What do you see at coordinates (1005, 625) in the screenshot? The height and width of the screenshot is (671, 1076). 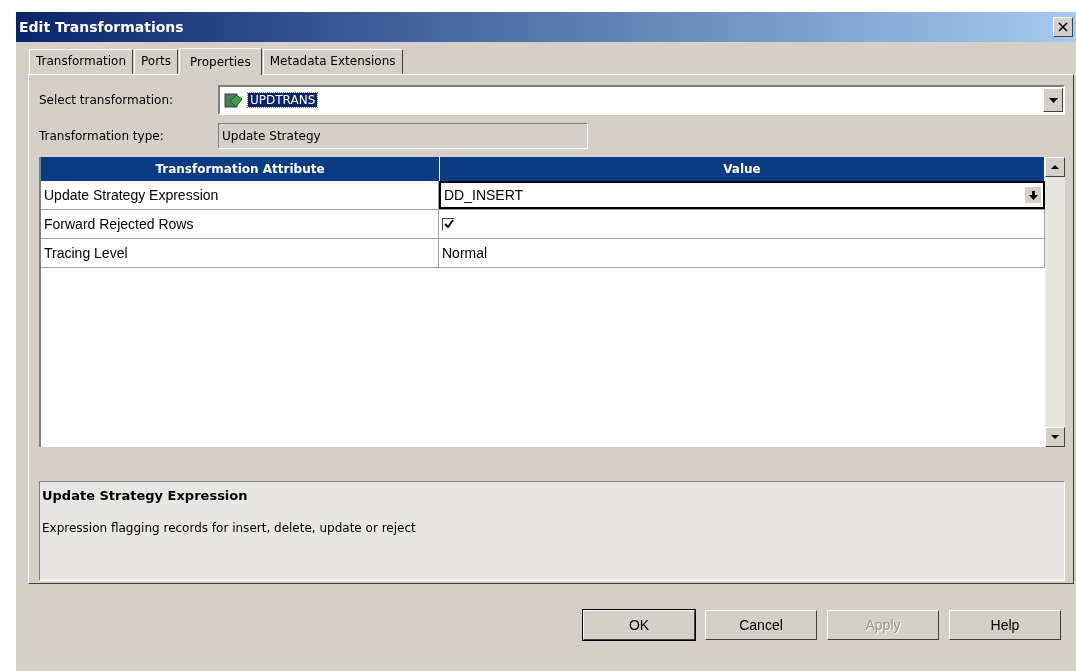 I see `dialog-button: Help` at bounding box center [1005, 625].